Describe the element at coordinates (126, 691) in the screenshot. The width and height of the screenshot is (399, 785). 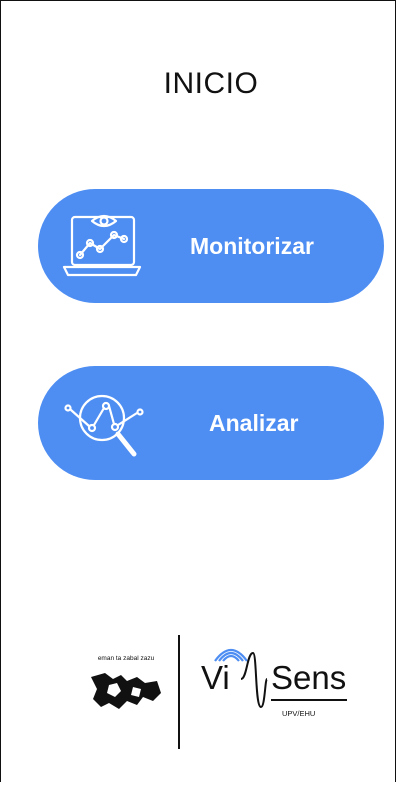
I see `ehu-emblem-icon` at that location.